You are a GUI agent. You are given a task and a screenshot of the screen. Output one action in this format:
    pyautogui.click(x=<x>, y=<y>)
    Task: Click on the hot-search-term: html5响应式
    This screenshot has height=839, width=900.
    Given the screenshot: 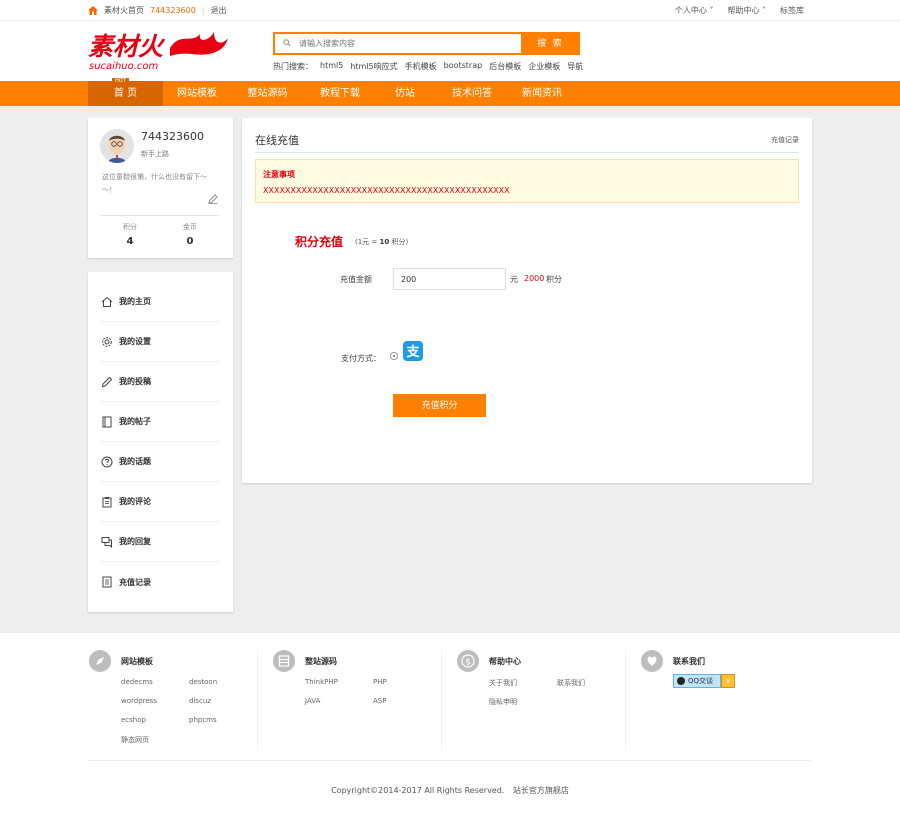 What is the action you would take?
    pyautogui.click(x=373, y=66)
    